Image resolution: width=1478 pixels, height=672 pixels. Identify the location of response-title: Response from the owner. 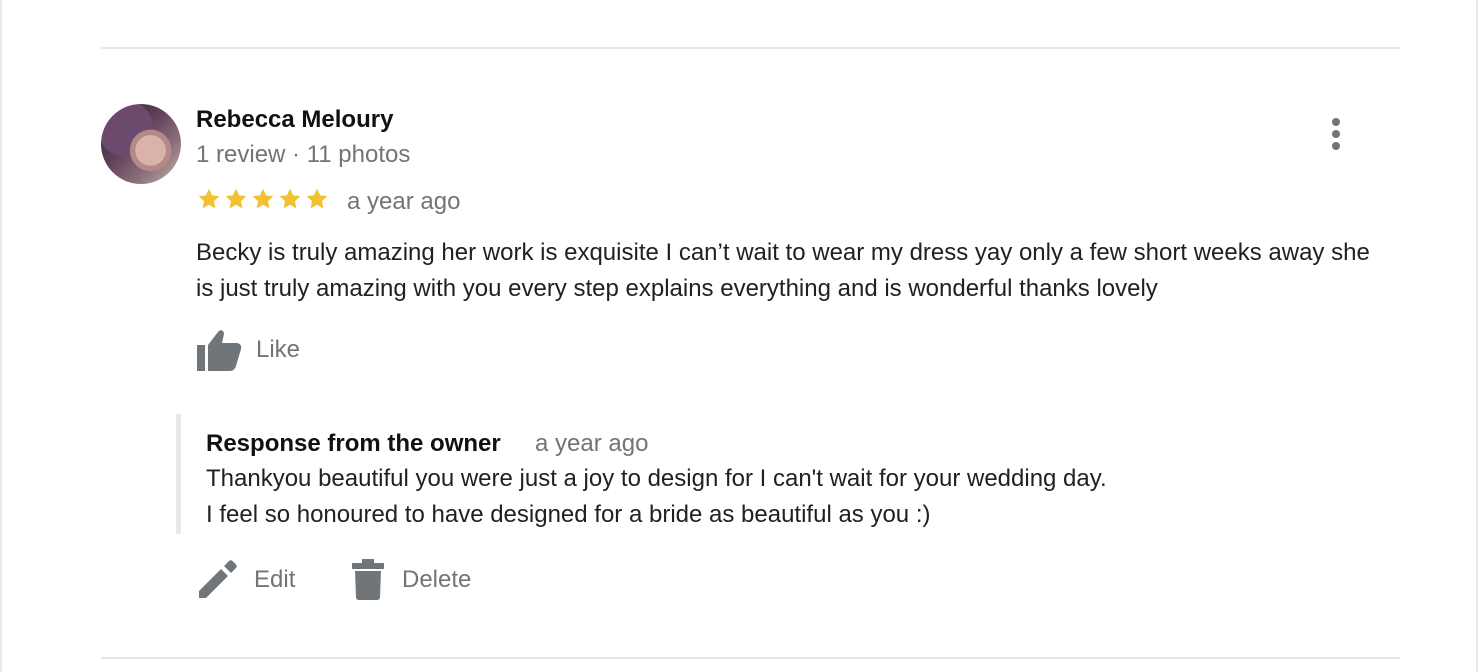
(353, 443).